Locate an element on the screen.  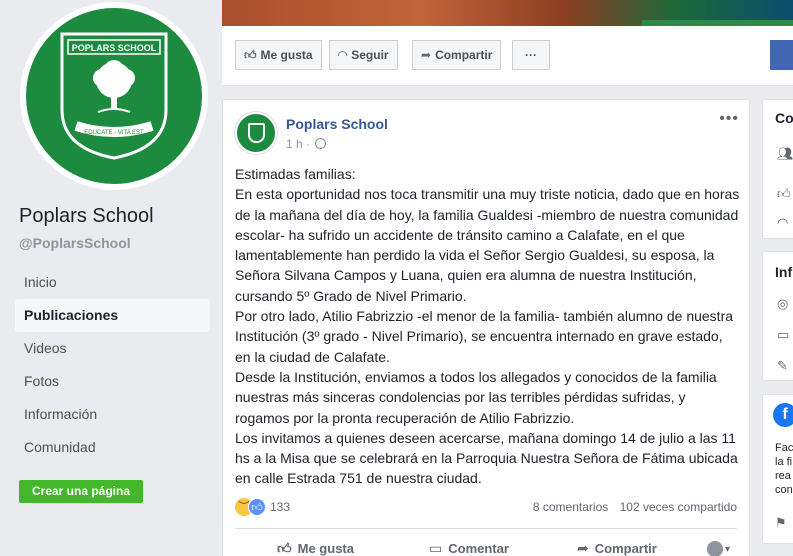
thumbs-up-outline-icon: 👍︎ is located at coordinates (284, 548).